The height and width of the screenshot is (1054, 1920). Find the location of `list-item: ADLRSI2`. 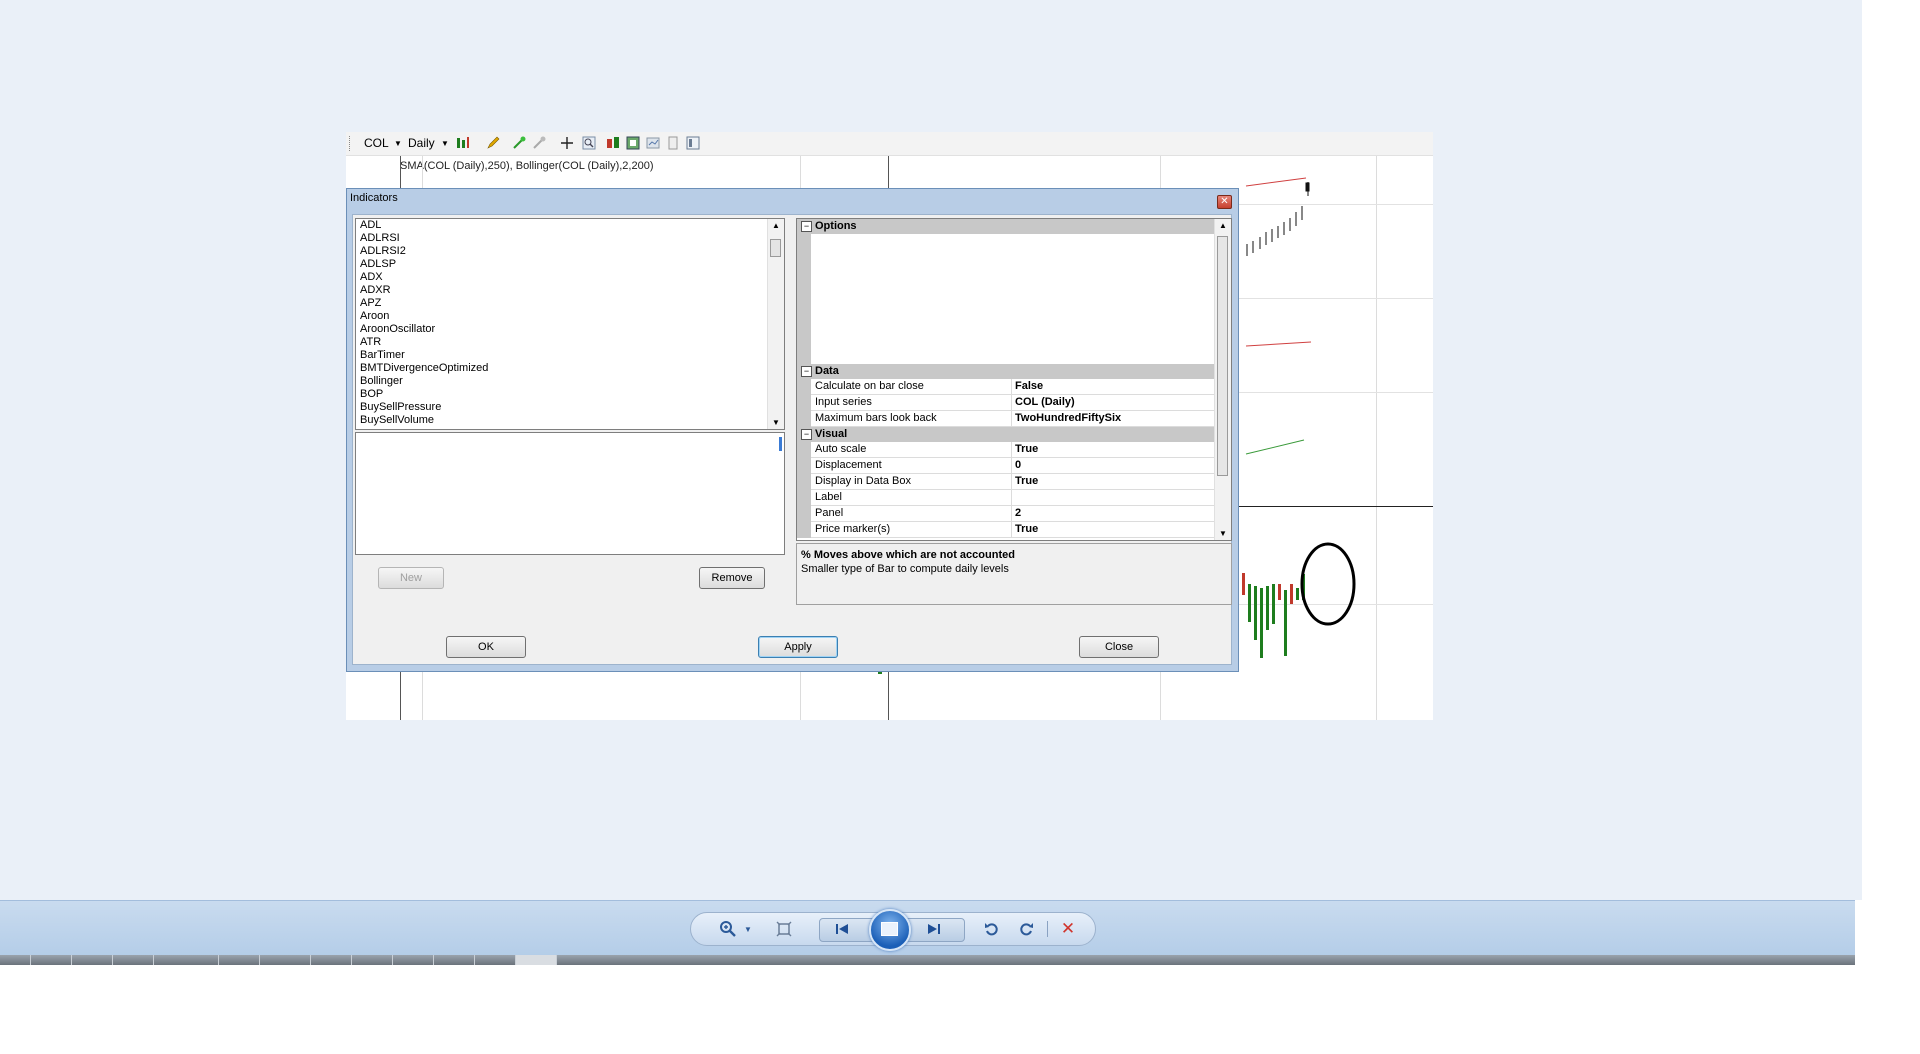

list-item: ADLRSI2 is located at coordinates (383, 251).